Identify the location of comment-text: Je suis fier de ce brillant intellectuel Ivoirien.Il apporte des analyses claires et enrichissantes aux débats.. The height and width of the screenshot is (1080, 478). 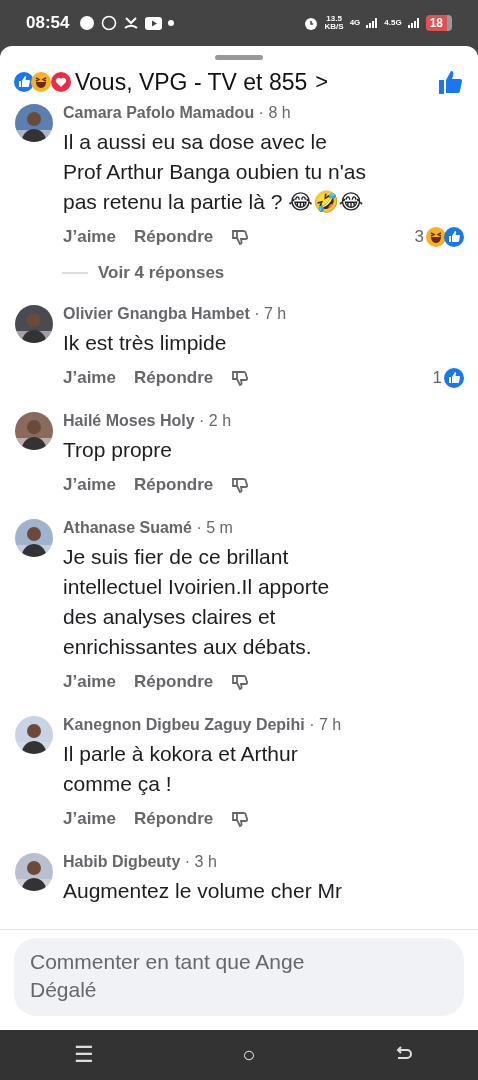
(197, 602).